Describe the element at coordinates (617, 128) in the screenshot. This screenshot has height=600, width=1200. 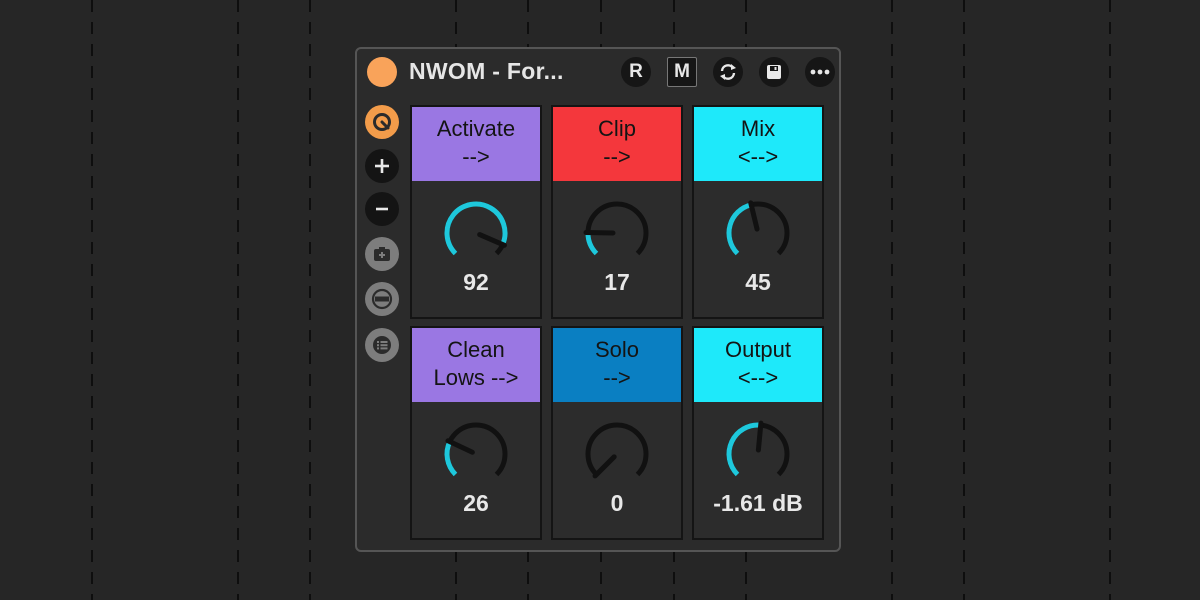
I see `control-label-line1: Clip` at that location.